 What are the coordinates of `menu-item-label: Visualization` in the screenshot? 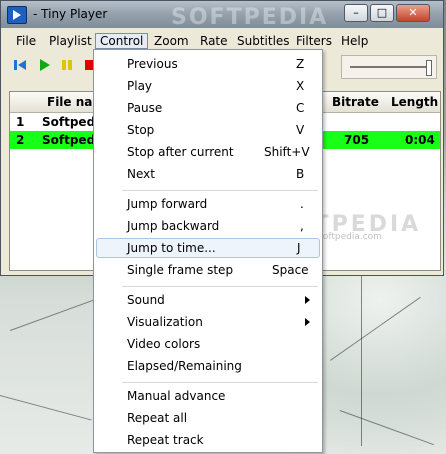 It's located at (165, 322).